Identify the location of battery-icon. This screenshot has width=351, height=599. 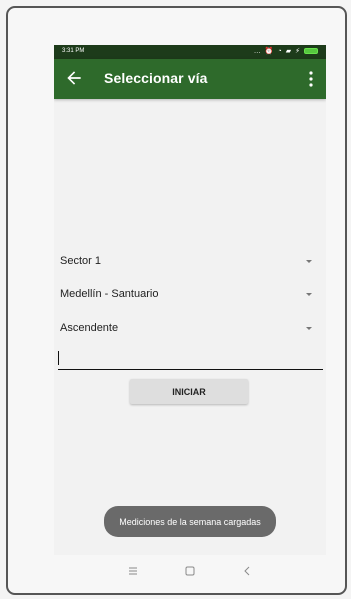
(311, 51).